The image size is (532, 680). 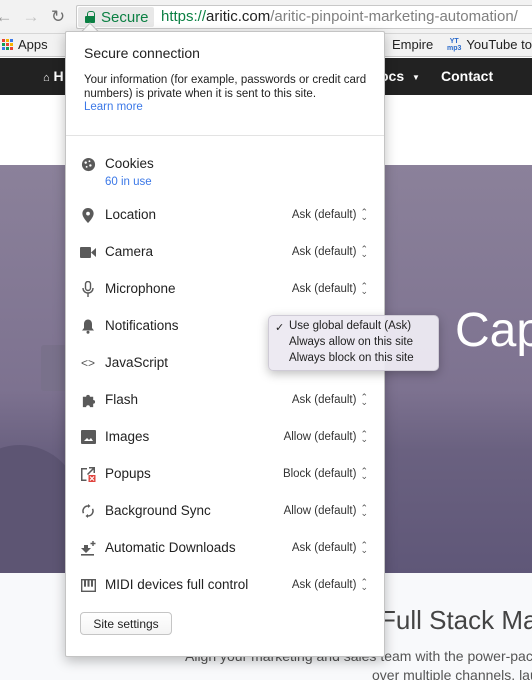 What do you see at coordinates (88, 548) in the screenshot?
I see `download-icon` at bounding box center [88, 548].